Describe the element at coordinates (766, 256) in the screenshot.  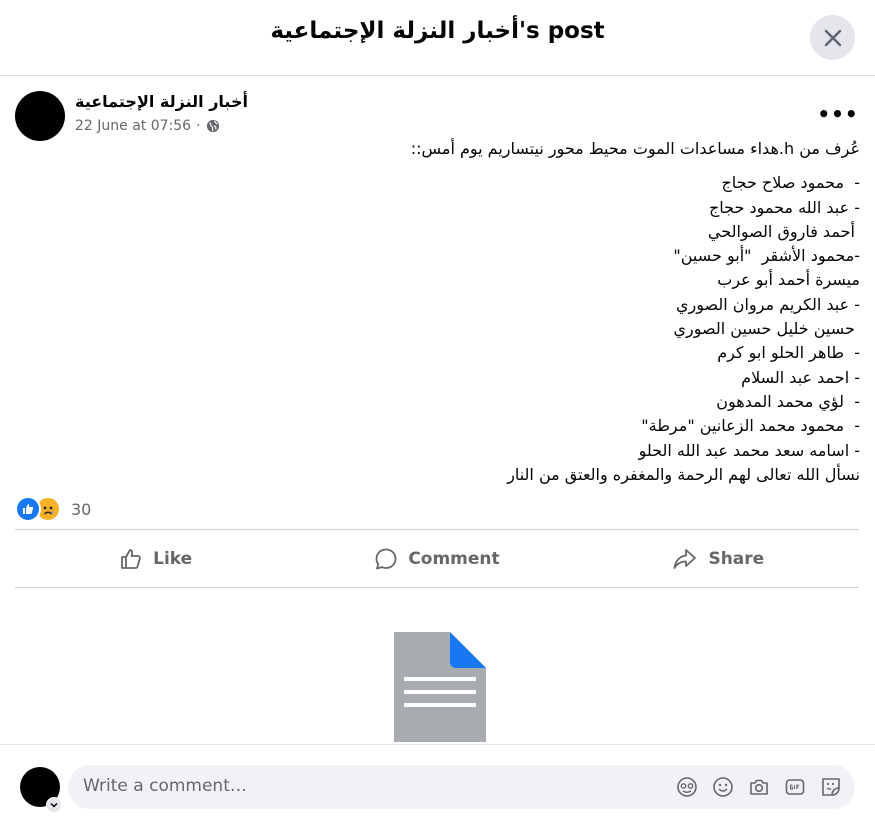
I see `post-line: -محمود الأشقر "أبو حسين"` at that location.